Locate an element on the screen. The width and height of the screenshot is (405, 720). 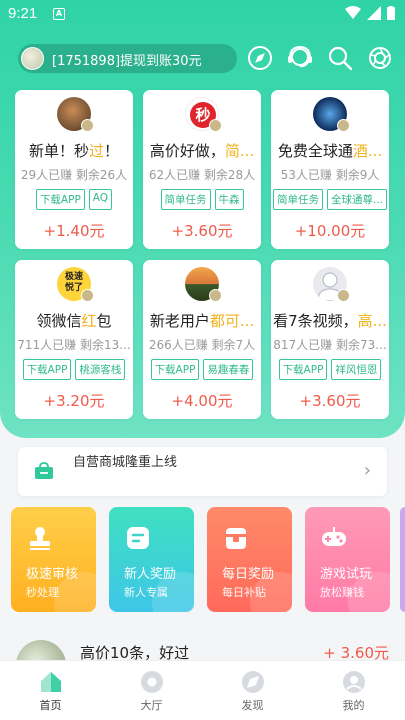
nav-hall: 大厅 is located at coordinates (151, 690).